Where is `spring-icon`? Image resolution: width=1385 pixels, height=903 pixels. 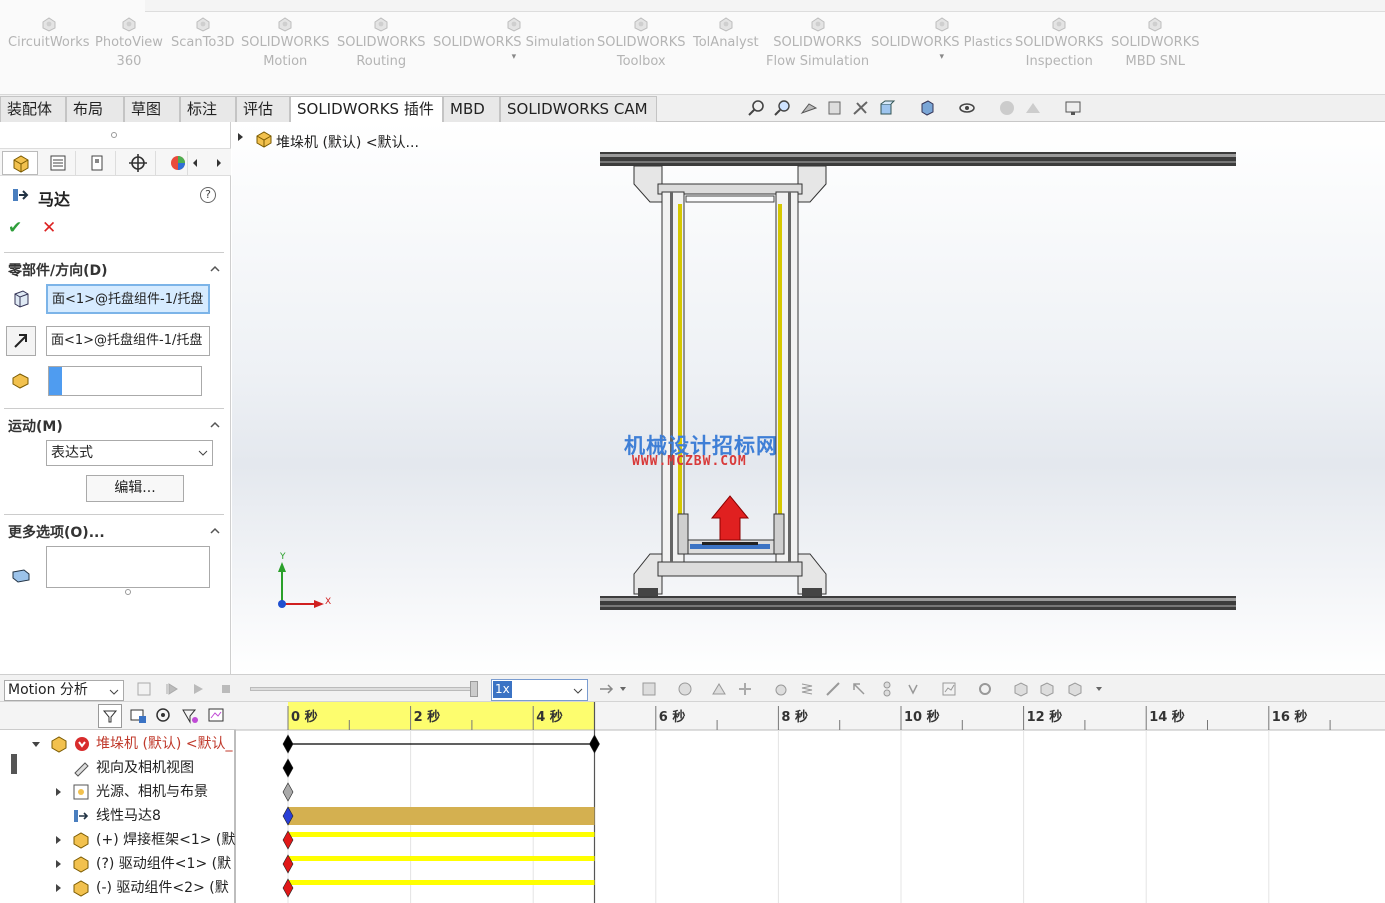
spring-icon is located at coordinates (807, 689).